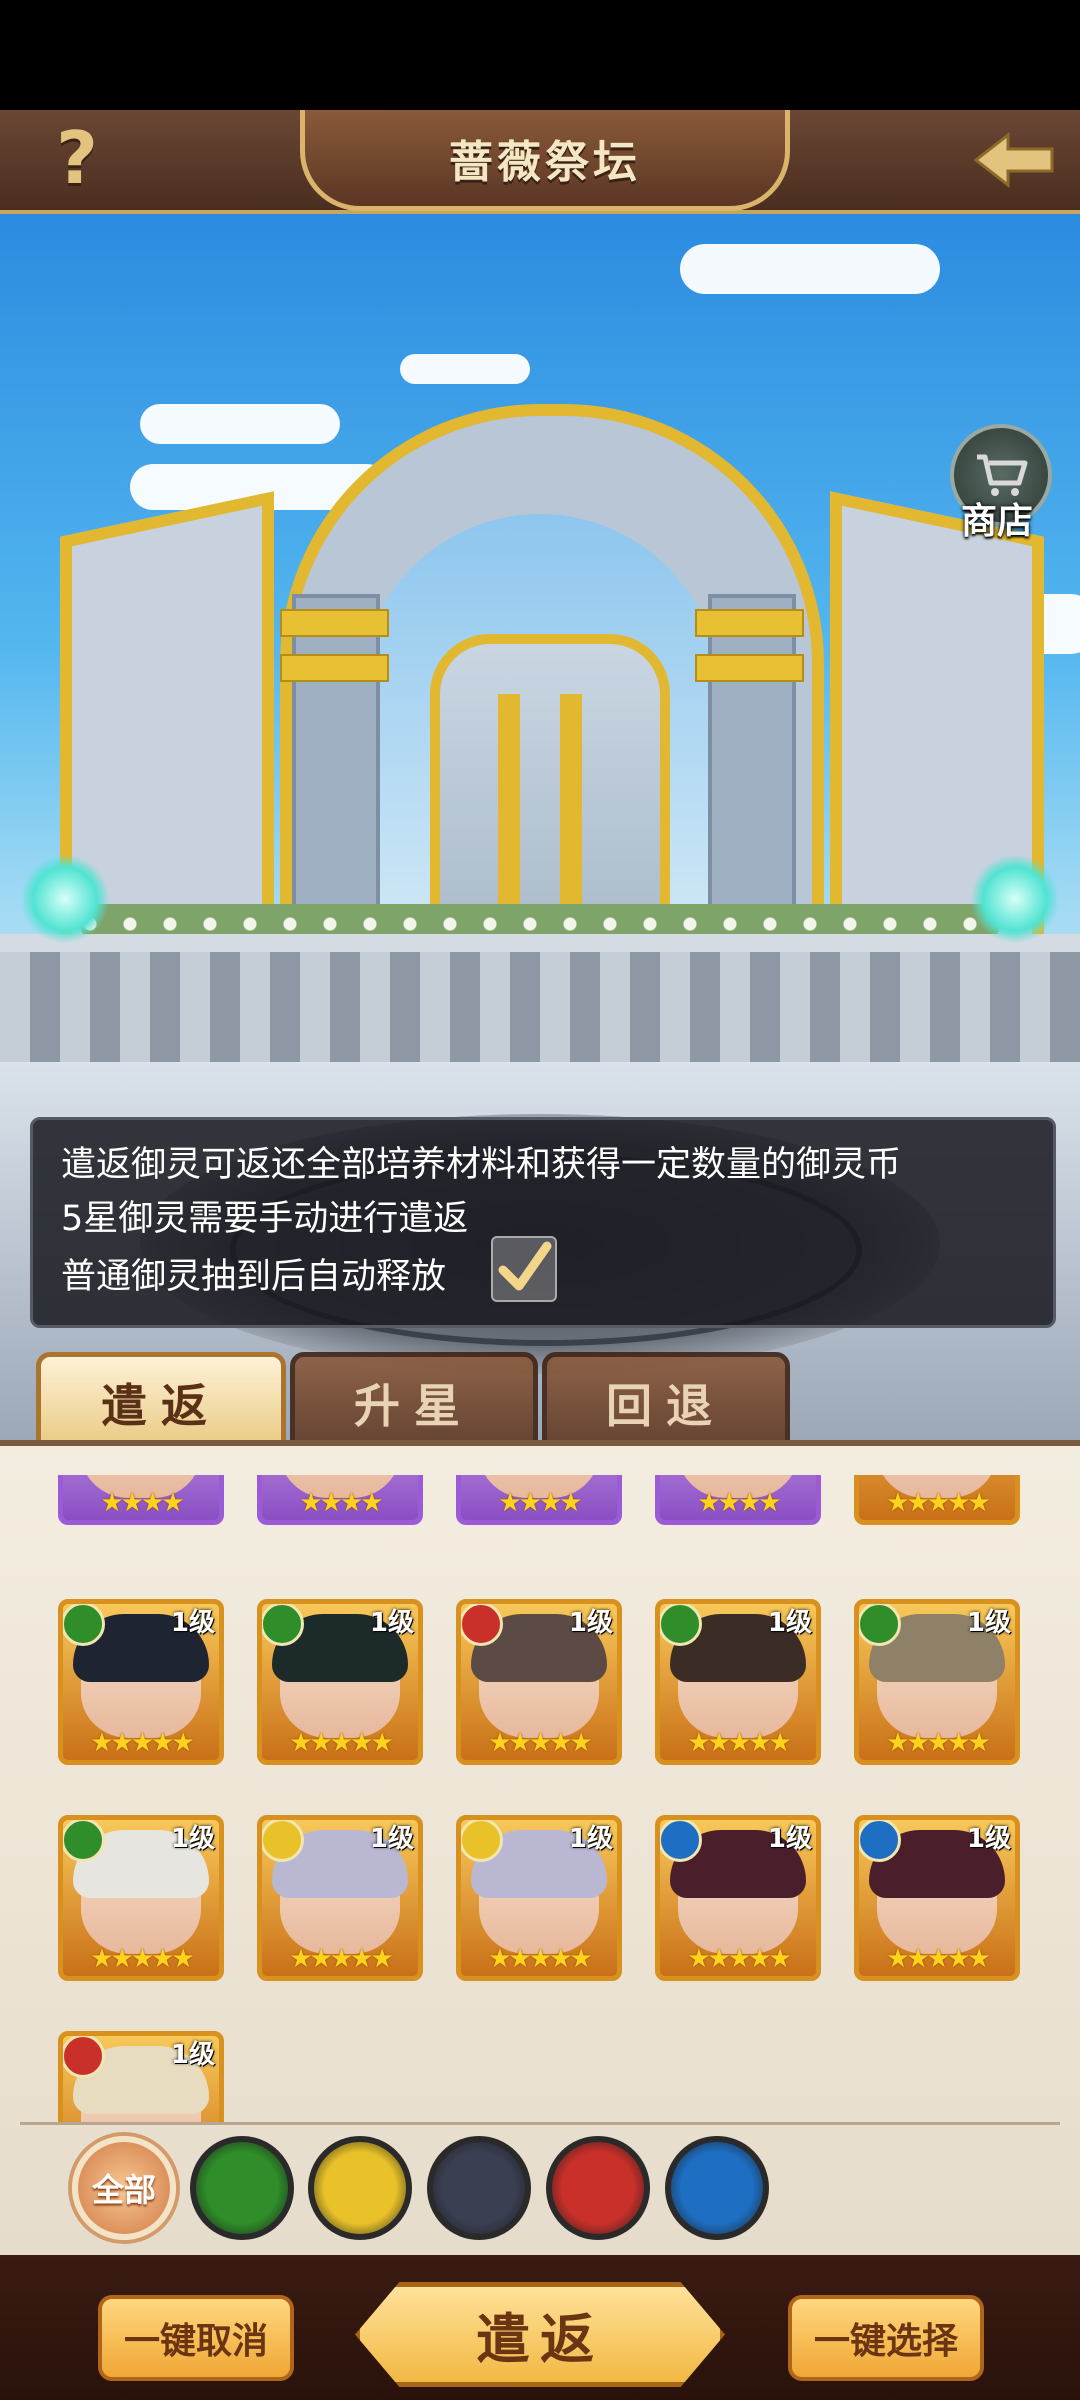 The width and height of the screenshot is (1080, 2400). What do you see at coordinates (265, 1219) in the screenshot?
I see `info-line: 5星御灵需要手动进行遣返` at bounding box center [265, 1219].